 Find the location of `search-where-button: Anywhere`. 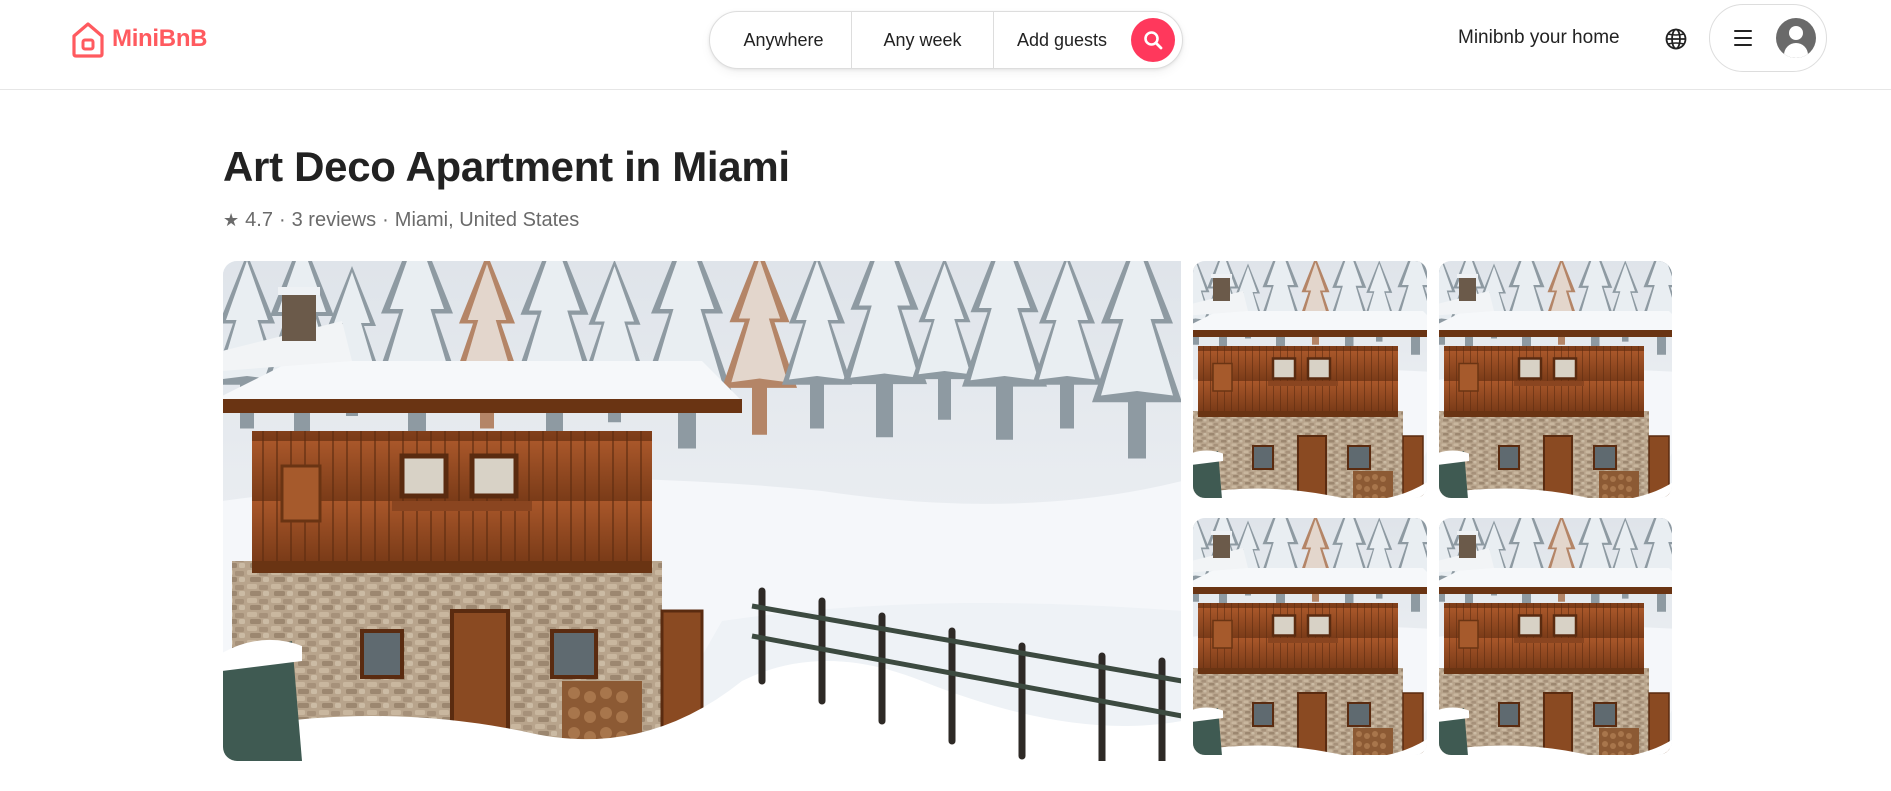

search-where-button: Anywhere is located at coordinates (780, 40).